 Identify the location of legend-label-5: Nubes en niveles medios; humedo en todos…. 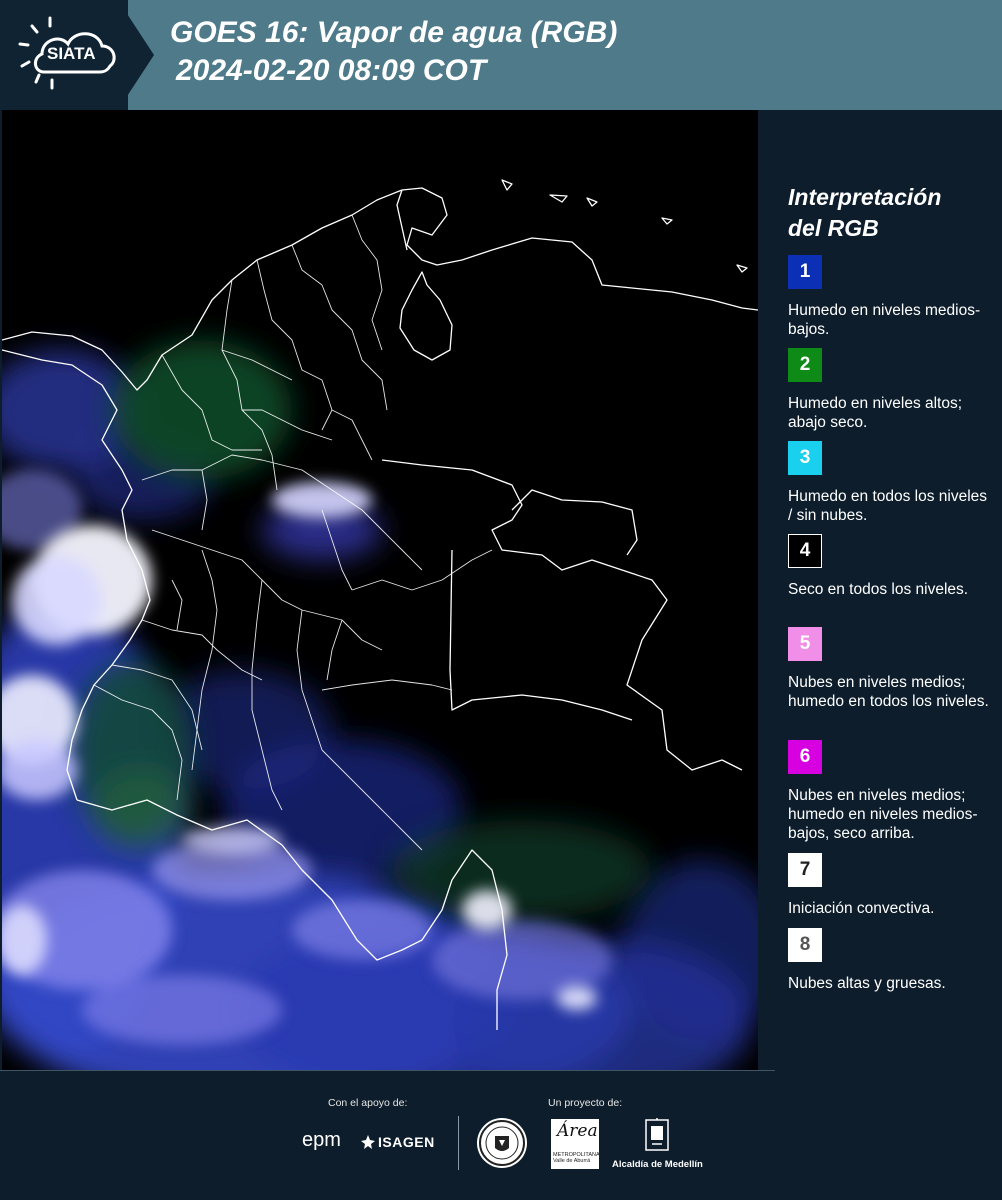
(888, 692).